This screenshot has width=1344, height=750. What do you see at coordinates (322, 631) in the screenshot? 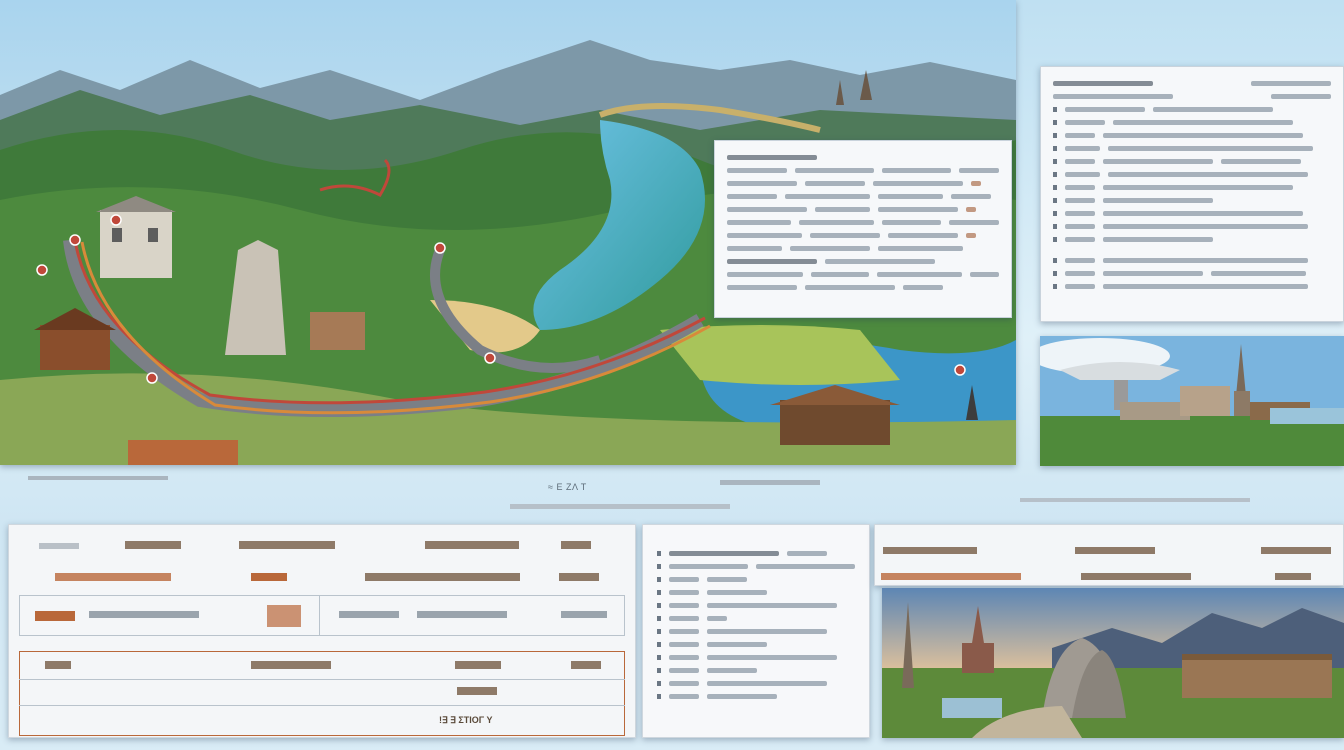
I see `itinerary-table: !∃ ∃ ΣΤΙΟΓ Υ` at bounding box center [322, 631].